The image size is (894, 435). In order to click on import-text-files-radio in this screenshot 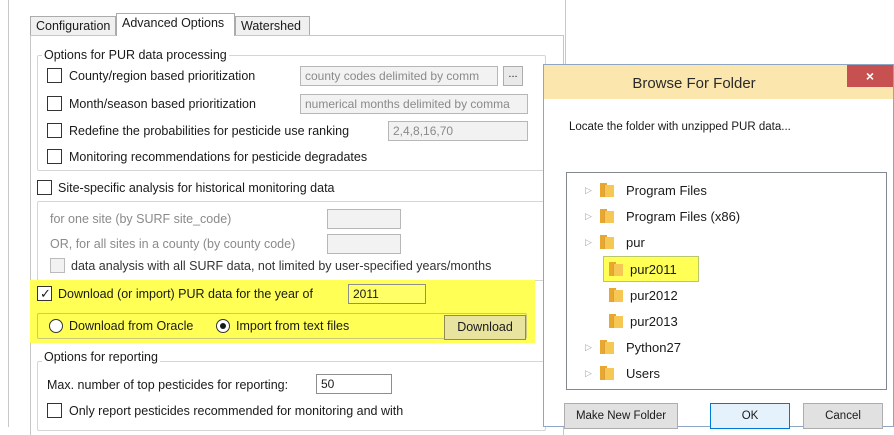, I will do `click(223, 326)`.